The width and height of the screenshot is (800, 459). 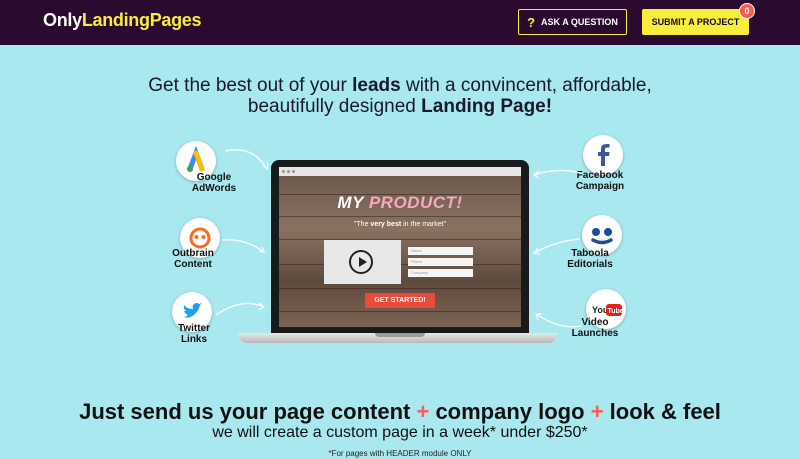 I want to click on browser-bar, so click(x=400, y=171).